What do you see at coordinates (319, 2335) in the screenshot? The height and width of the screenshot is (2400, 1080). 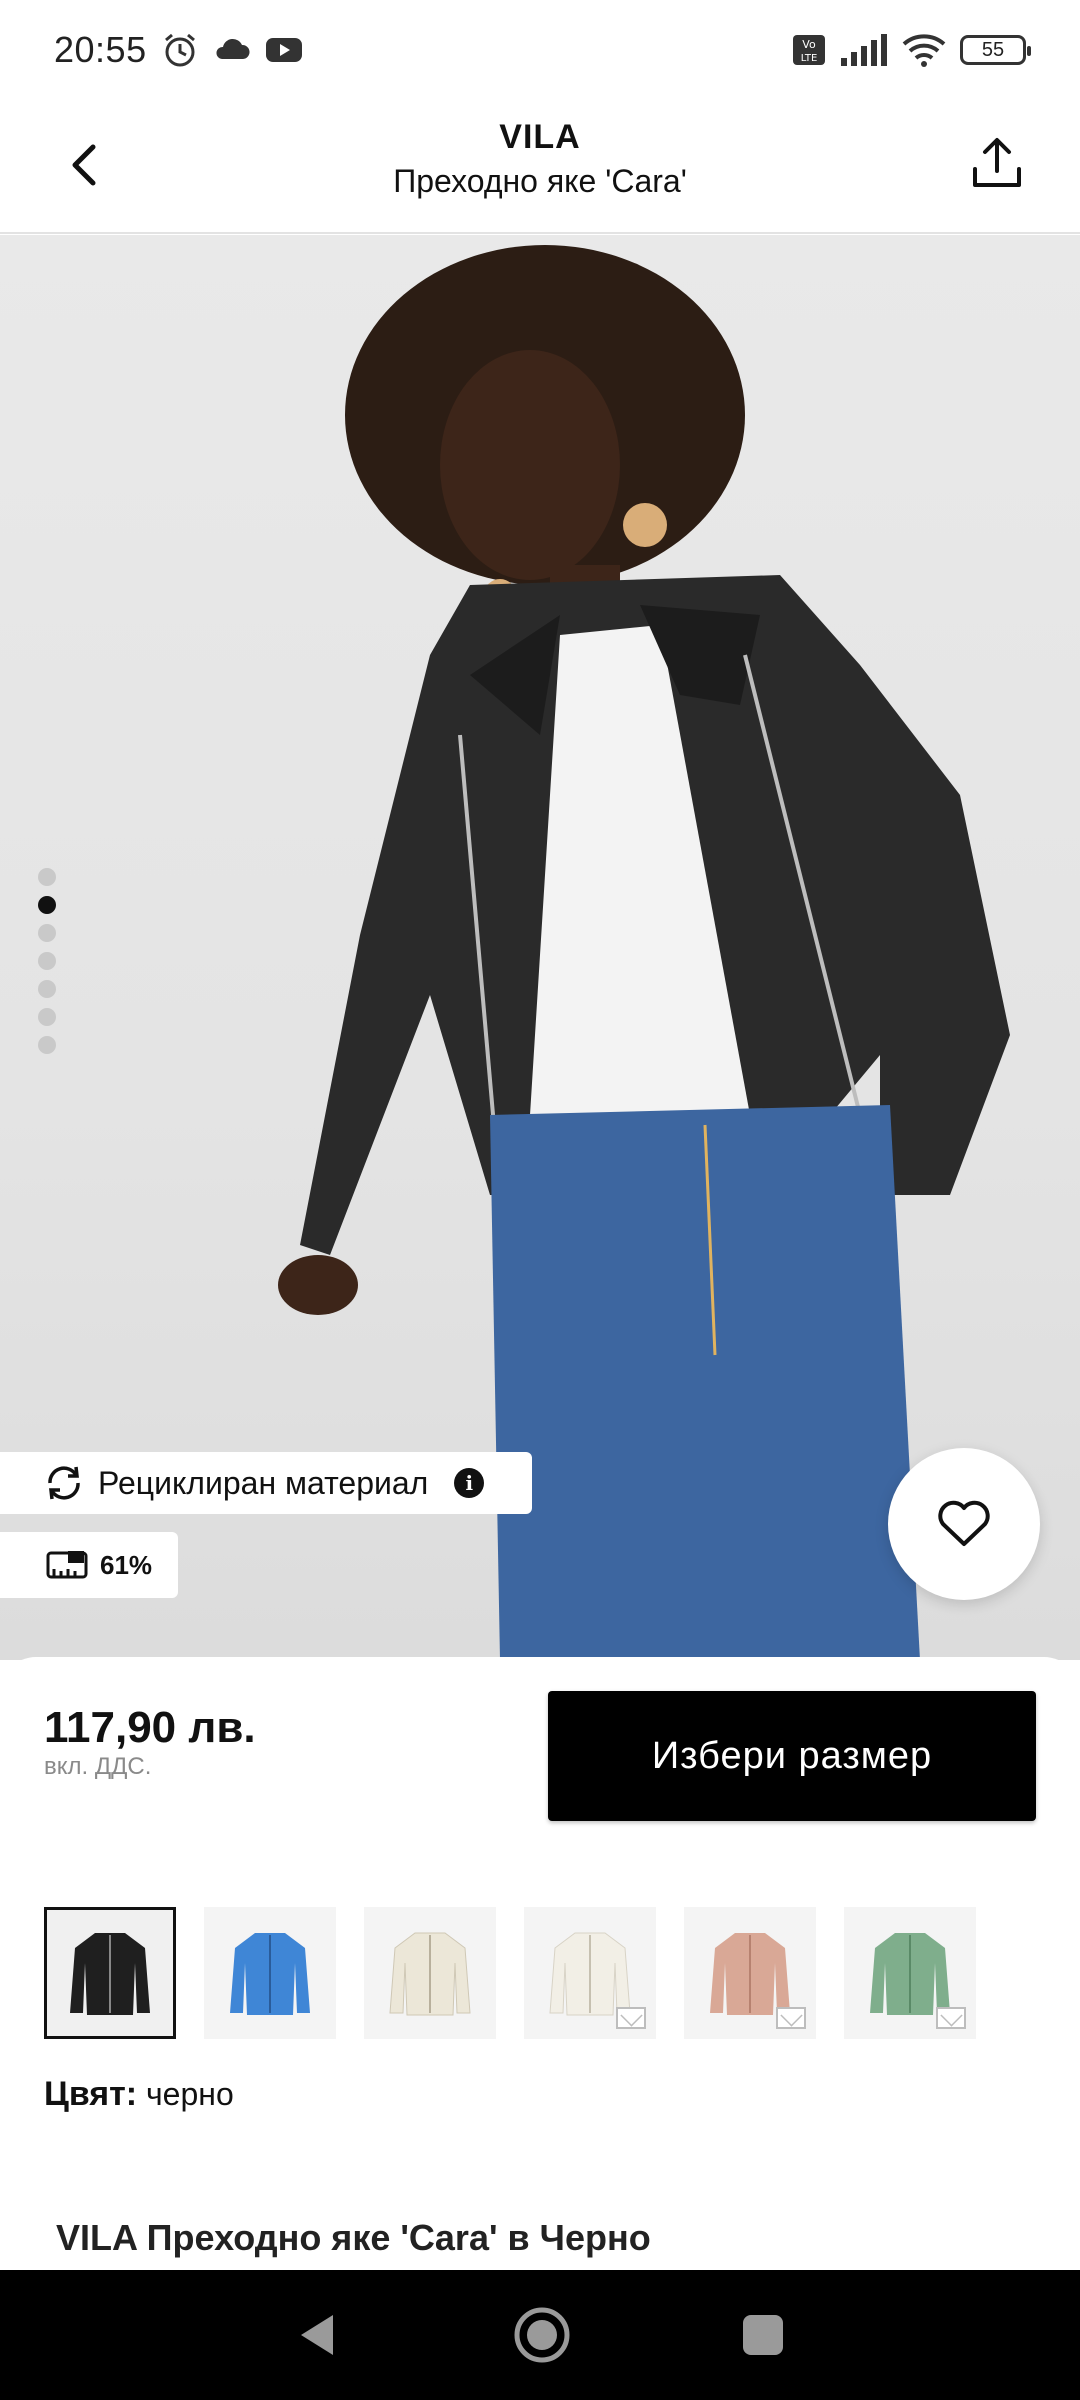 I see `nav-back-icon` at bounding box center [319, 2335].